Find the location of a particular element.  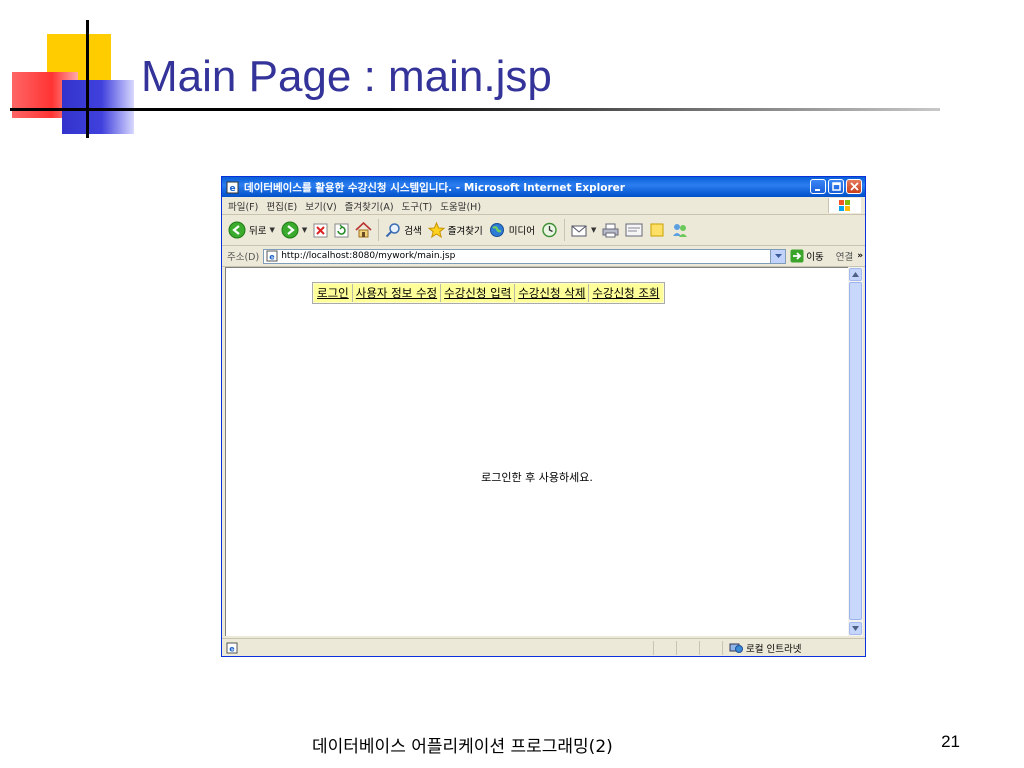

chevron-up-icon is located at coordinates (855, 274).